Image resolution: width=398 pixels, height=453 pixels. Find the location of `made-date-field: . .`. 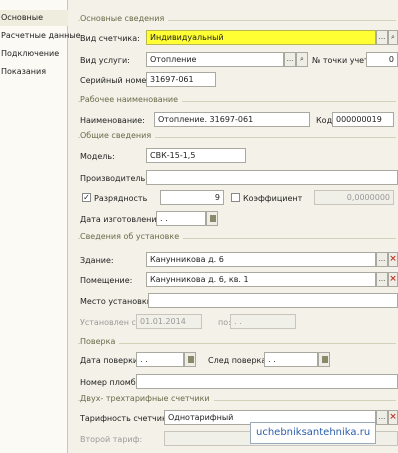

made-date-field: . . is located at coordinates (181, 218).